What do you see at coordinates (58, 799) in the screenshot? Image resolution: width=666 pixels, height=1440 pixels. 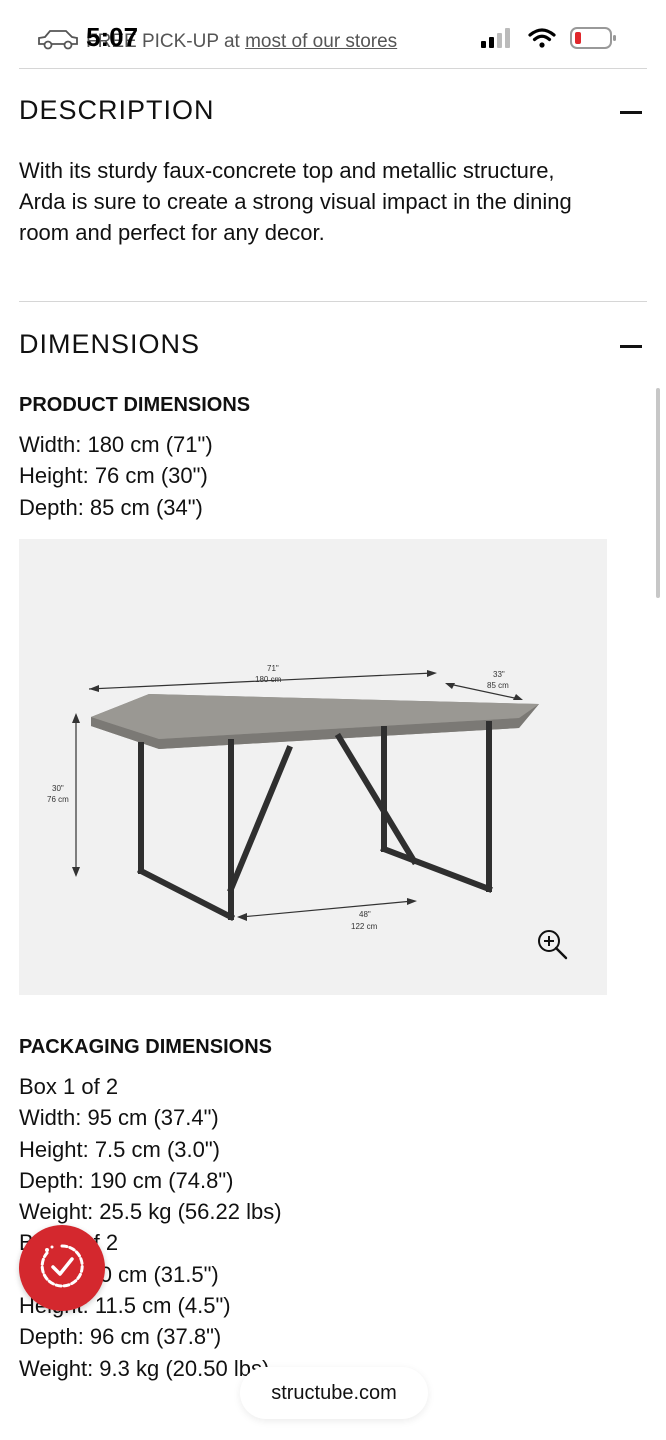 I see `height-cm-label: 76 cm` at bounding box center [58, 799].